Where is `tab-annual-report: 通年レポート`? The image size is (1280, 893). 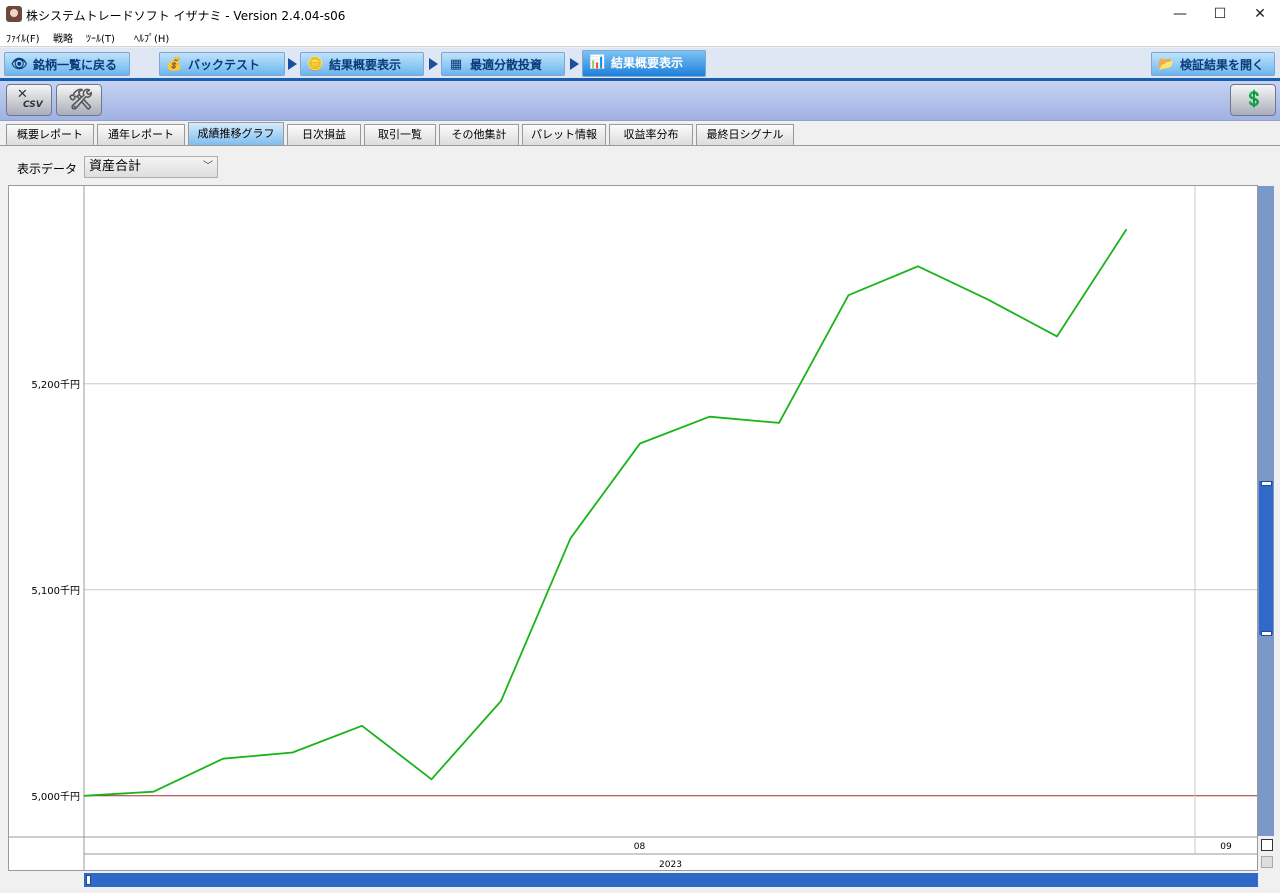 tab-annual-report: 通年レポート is located at coordinates (141, 134).